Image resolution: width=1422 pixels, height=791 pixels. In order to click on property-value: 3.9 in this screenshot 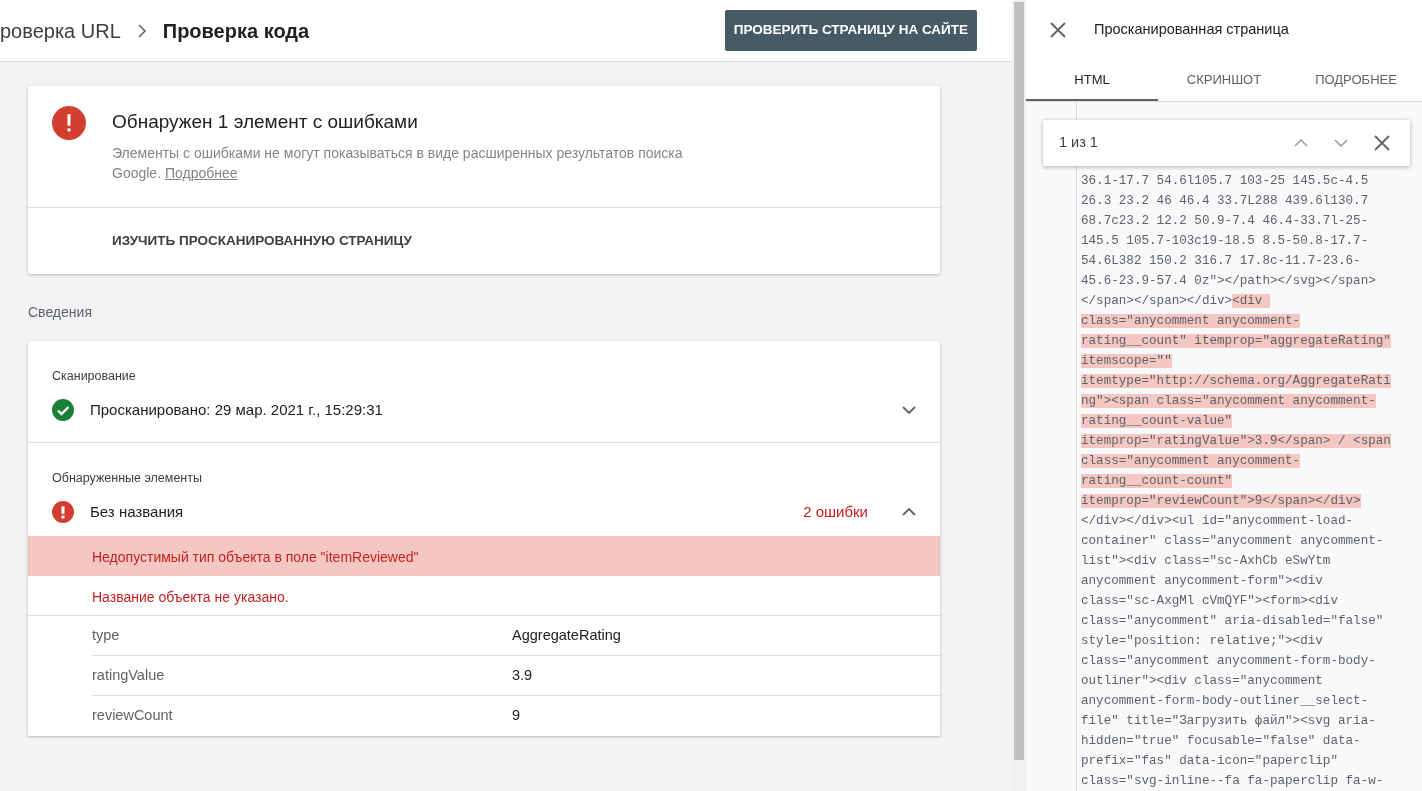, I will do `click(522, 675)`.